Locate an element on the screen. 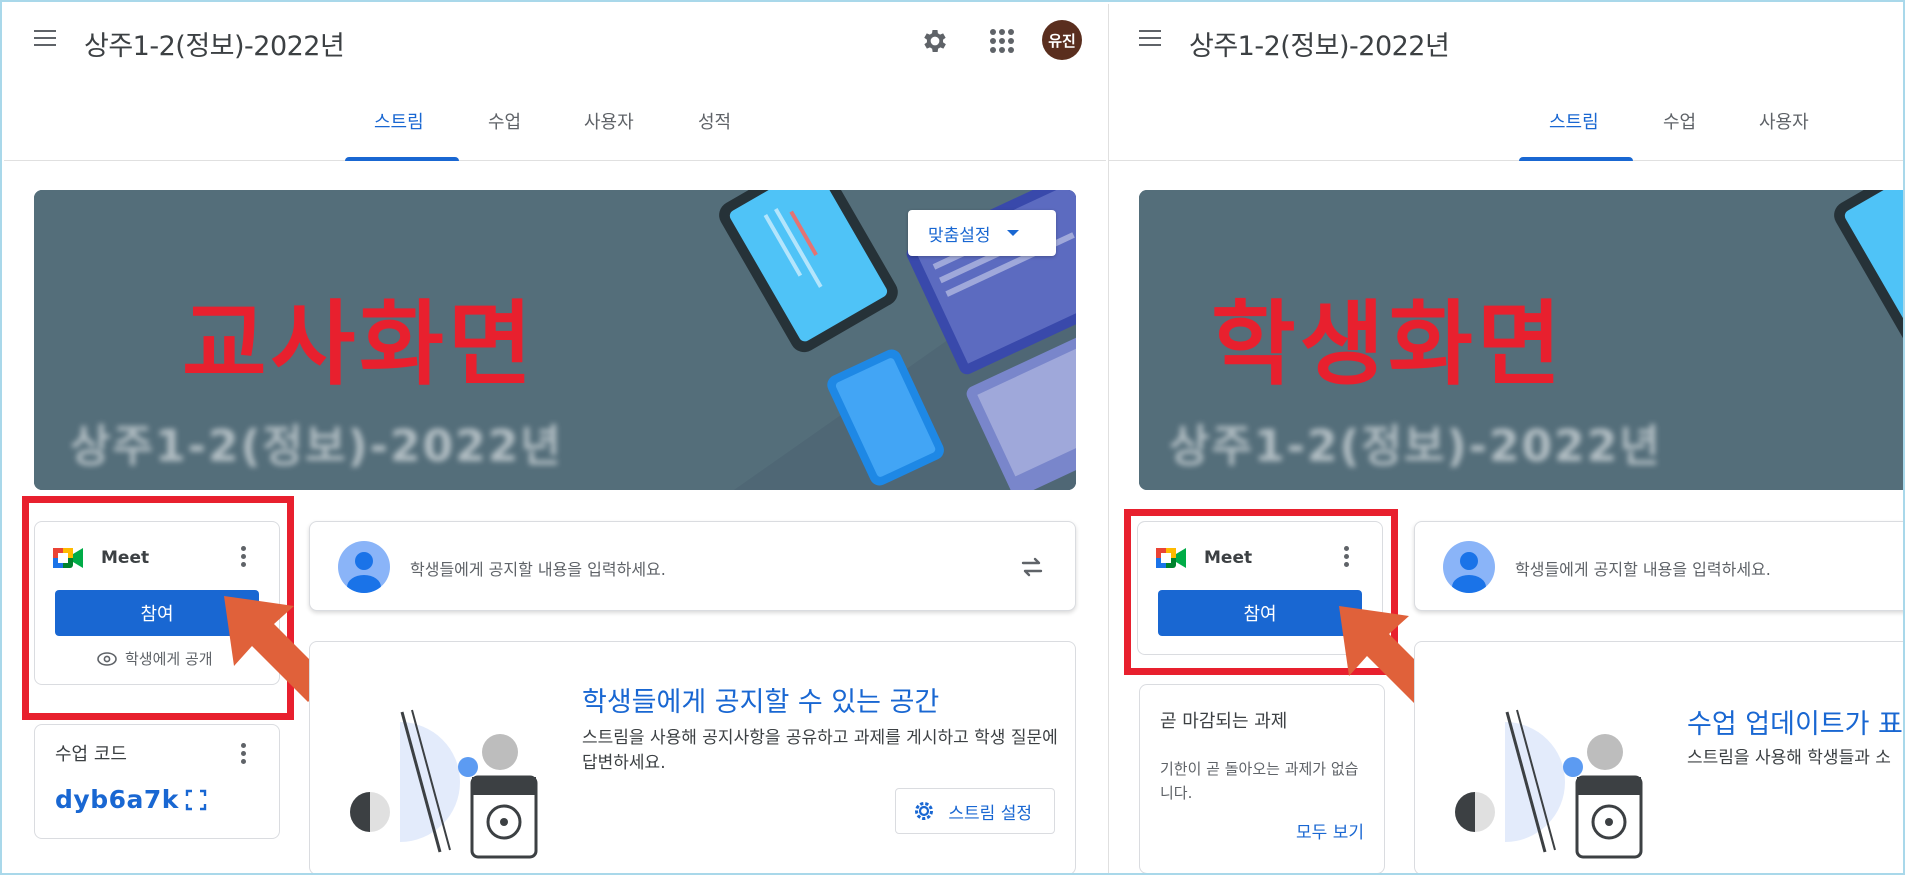 This screenshot has height=875, width=1905. class-tabs: 스트림 수업 사용자 성적 is located at coordinates (555, 117).